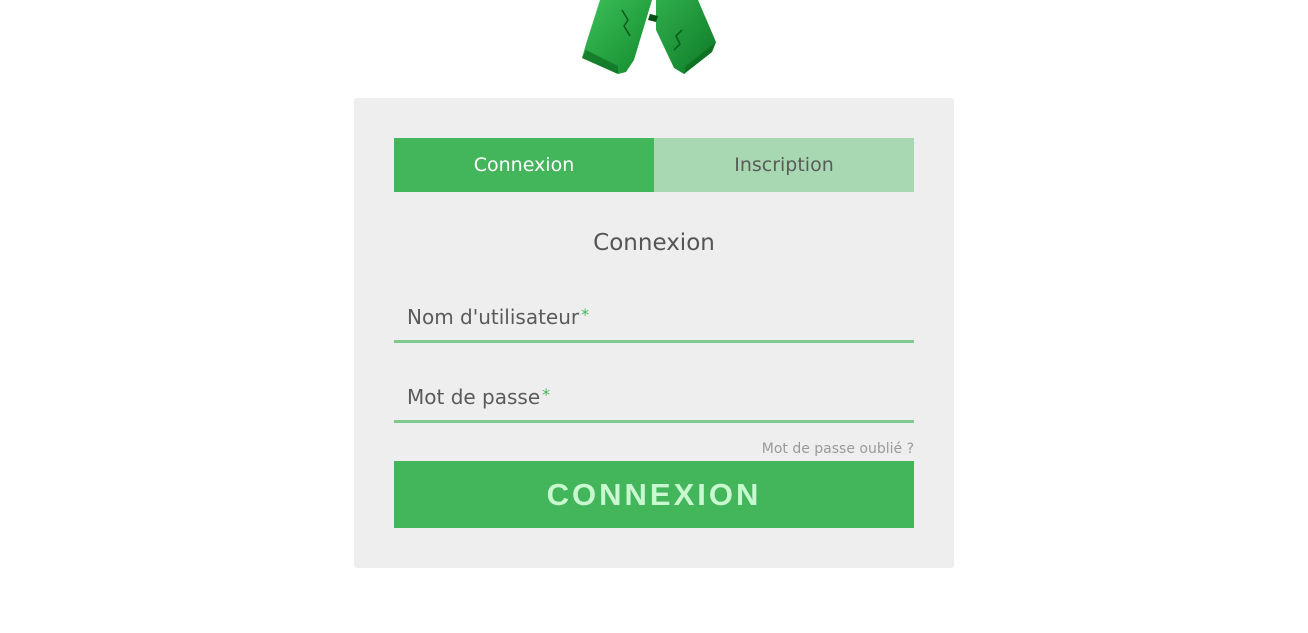  Describe the element at coordinates (784, 165) in the screenshot. I see `tab-inscription: Inscription` at that location.